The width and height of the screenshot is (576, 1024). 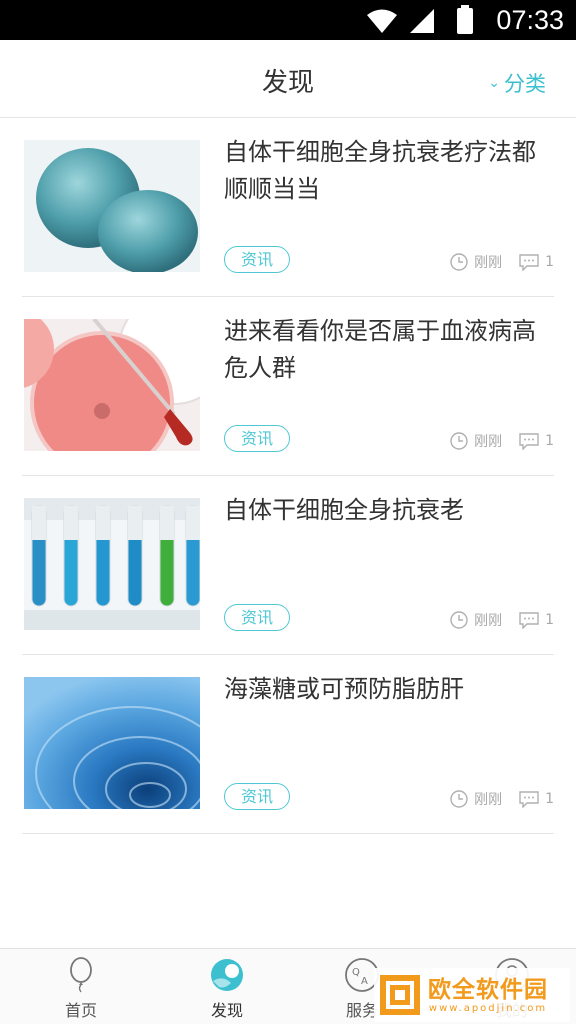 What do you see at coordinates (226, 1010) in the screenshot?
I see `tab-label: 发现` at bounding box center [226, 1010].